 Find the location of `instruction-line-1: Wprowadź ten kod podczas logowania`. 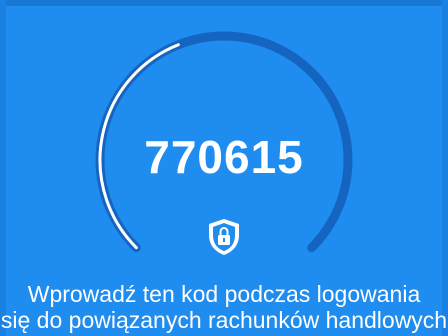

instruction-line-1: Wprowadź ten kod podczas logowania is located at coordinates (224, 294).